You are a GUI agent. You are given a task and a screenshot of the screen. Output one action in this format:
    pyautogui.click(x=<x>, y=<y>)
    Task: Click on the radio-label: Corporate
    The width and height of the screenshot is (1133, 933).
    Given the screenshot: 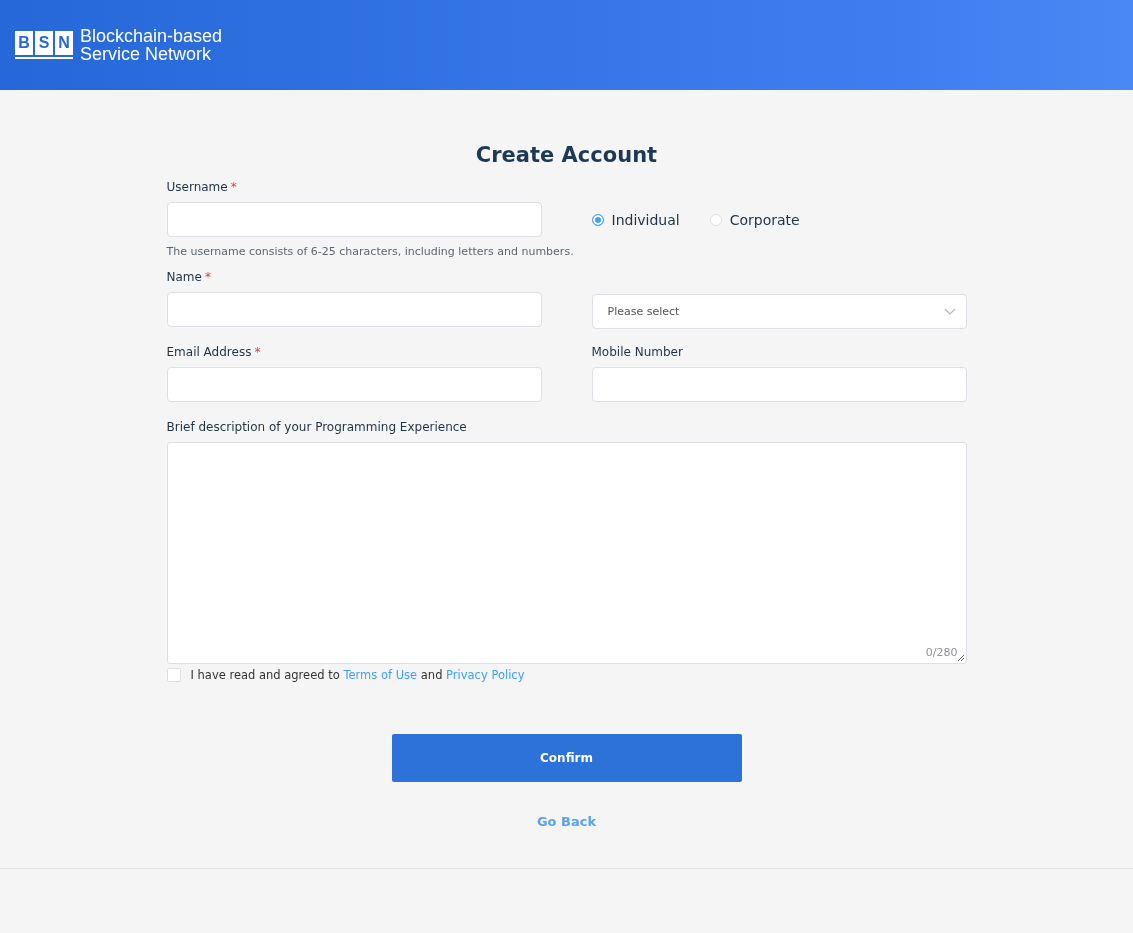 What is the action you would take?
    pyautogui.click(x=764, y=219)
    